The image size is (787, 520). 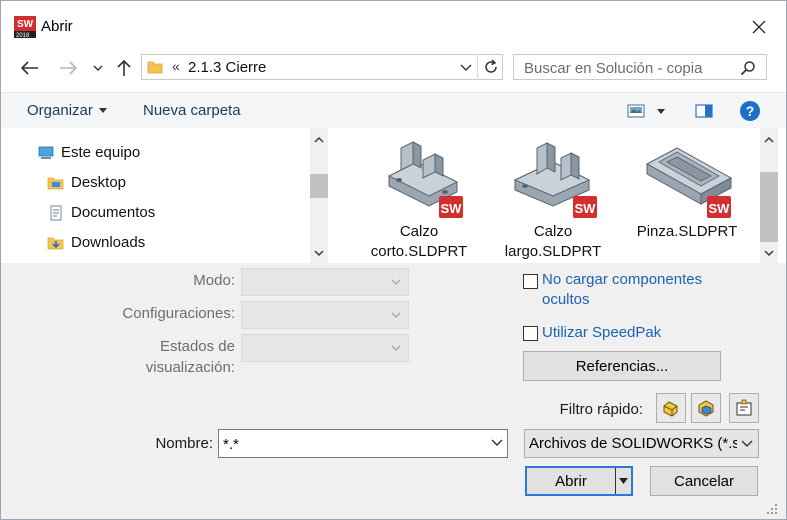 What do you see at coordinates (176, 66) in the screenshot?
I see `address-root-chevron: «` at bounding box center [176, 66].